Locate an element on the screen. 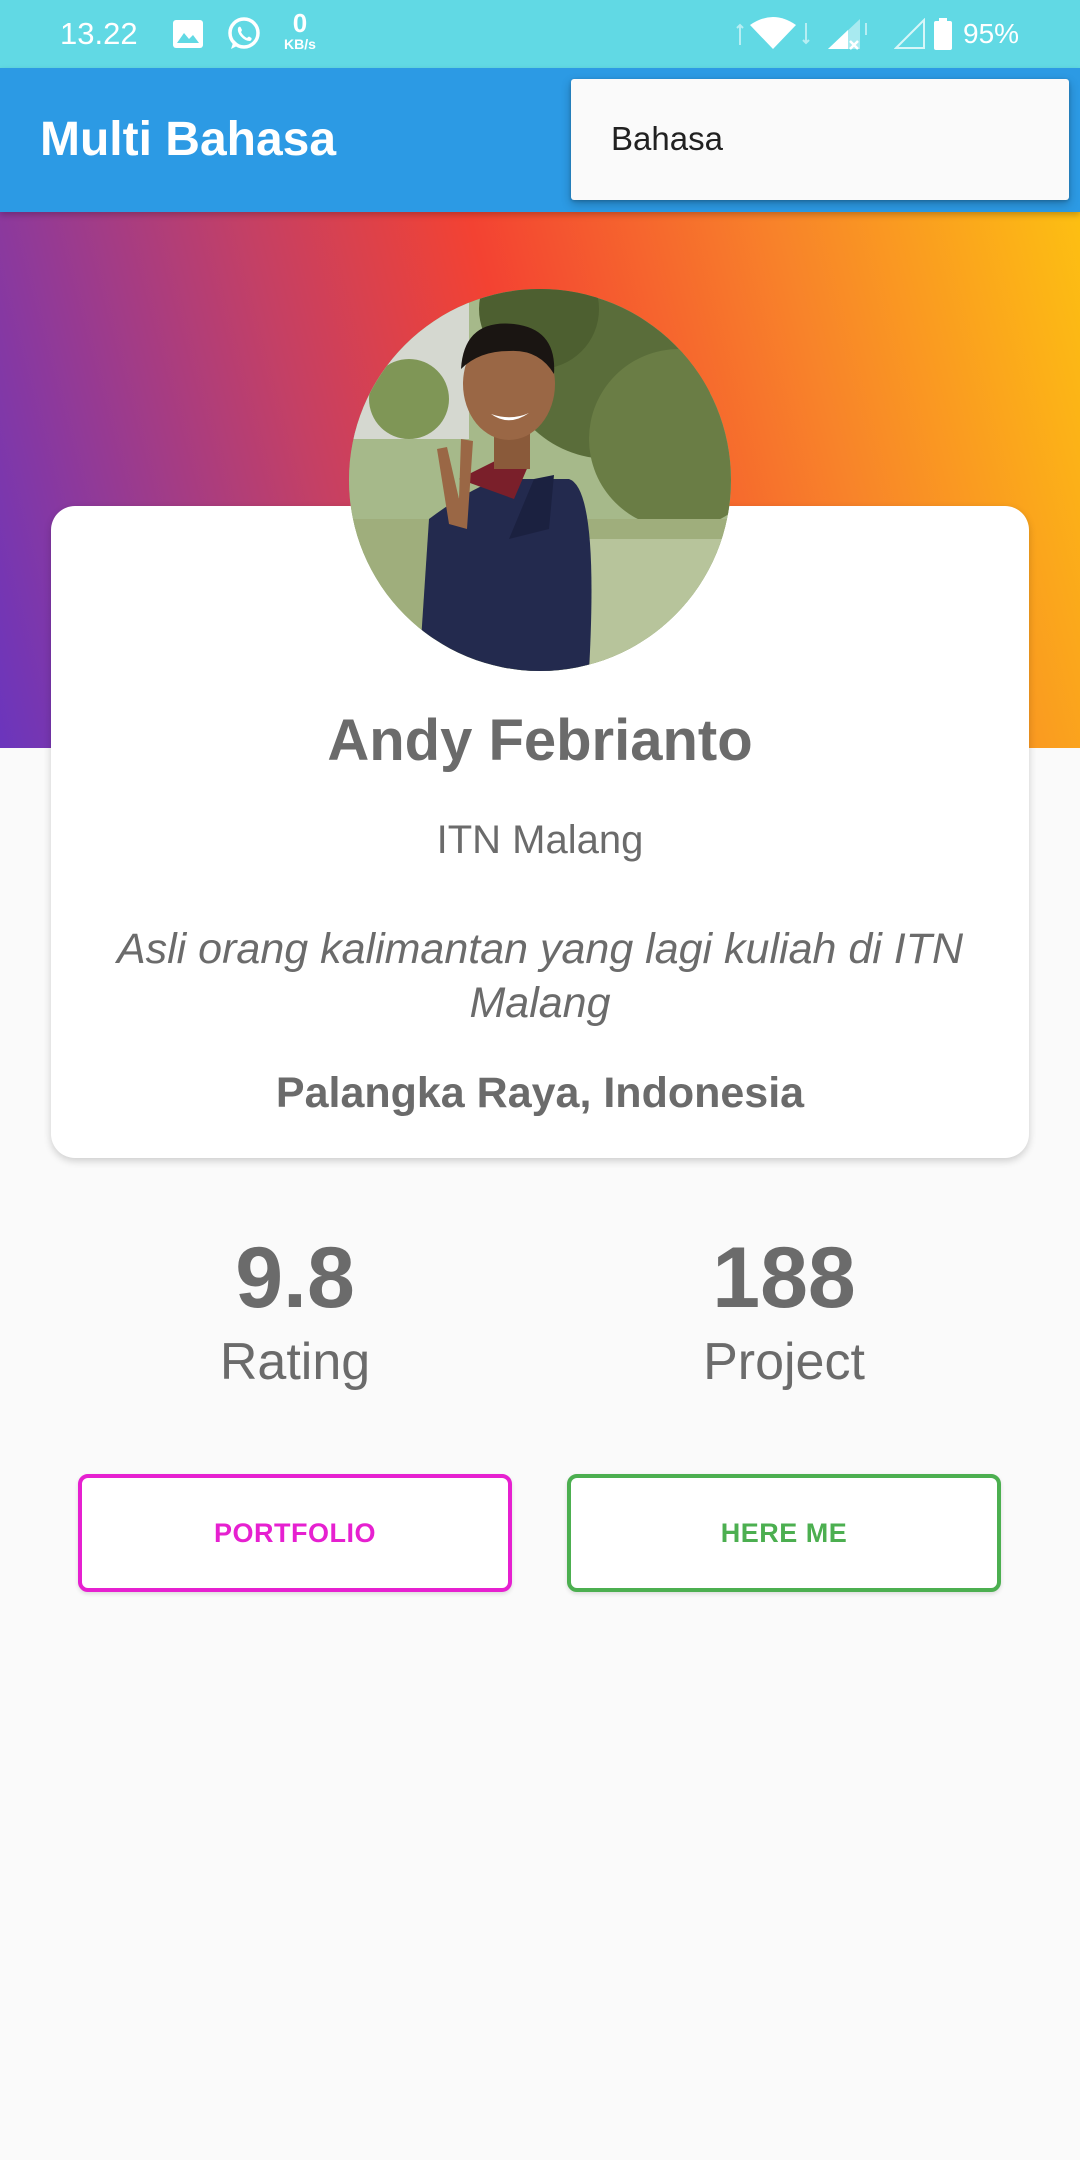 Image resolution: width=1080 pixels, height=2160 pixels. avatar is located at coordinates (540, 480).